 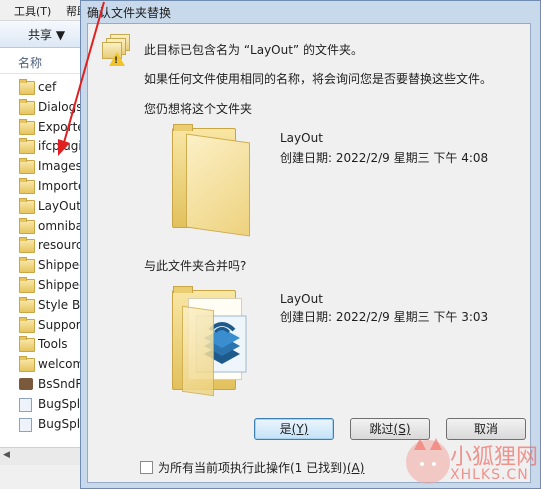 I want to click on share-button: 共享 ▼, so click(x=46, y=34).